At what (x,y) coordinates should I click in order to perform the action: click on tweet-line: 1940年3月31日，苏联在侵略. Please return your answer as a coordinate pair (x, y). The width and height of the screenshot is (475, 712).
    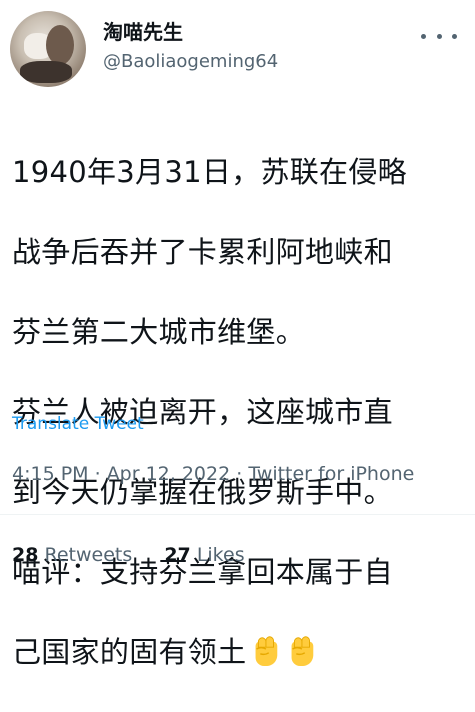
    Looking at the image, I should click on (209, 172).